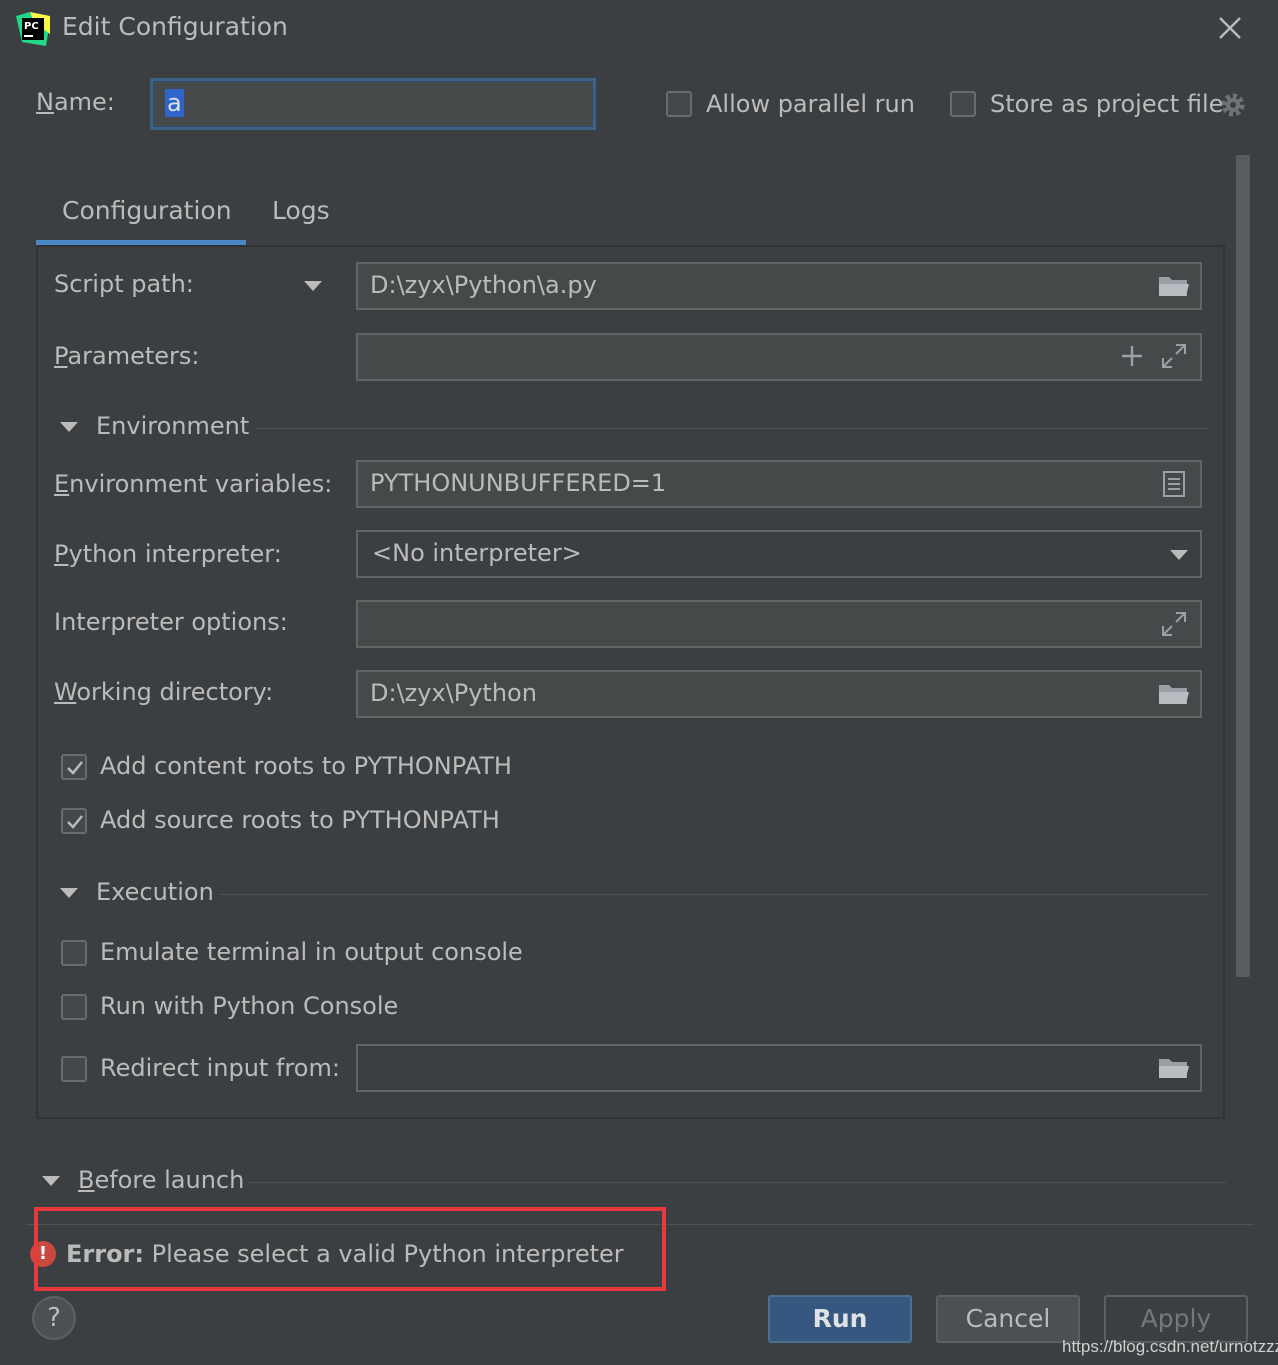 This screenshot has width=1278, height=1365. Describe the element at coordinates (164, 692) in the screenshot. I see `working-directory-label: Working directory:` at that location.